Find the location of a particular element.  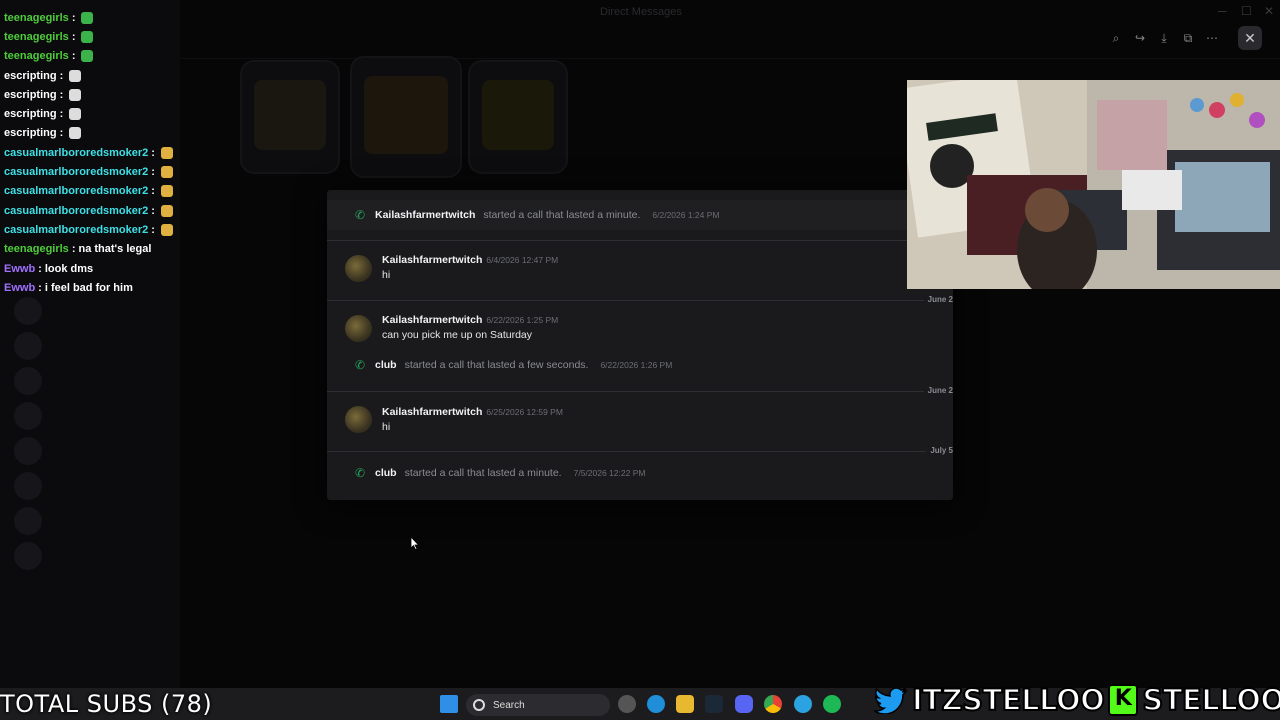

divider is located at coordinates (632, 240).